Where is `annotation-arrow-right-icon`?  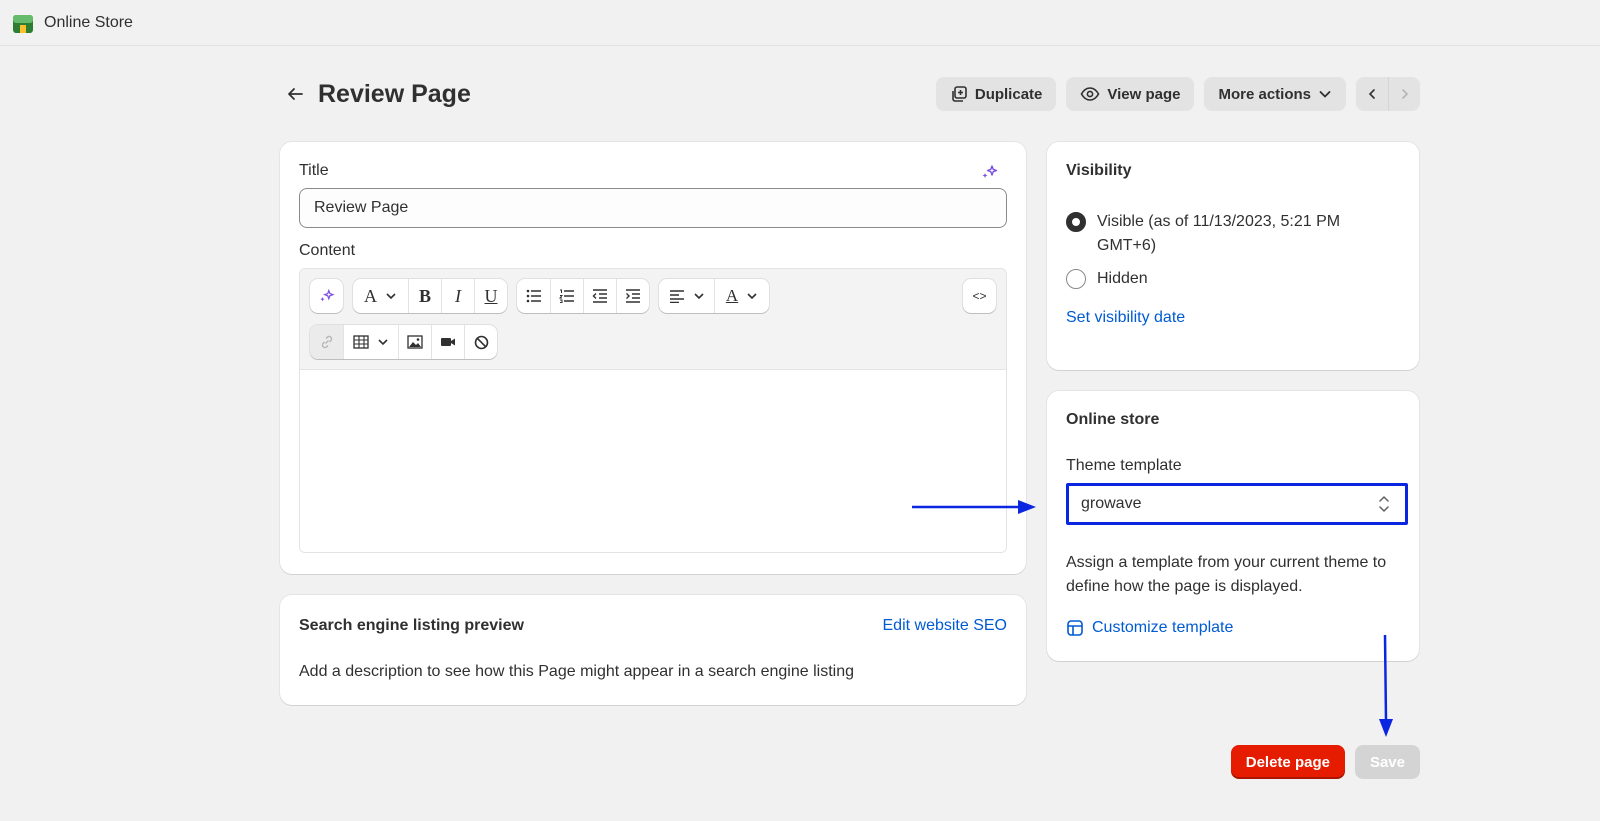 annotation-arrow-right-icon is located at coordinates (974, 507).